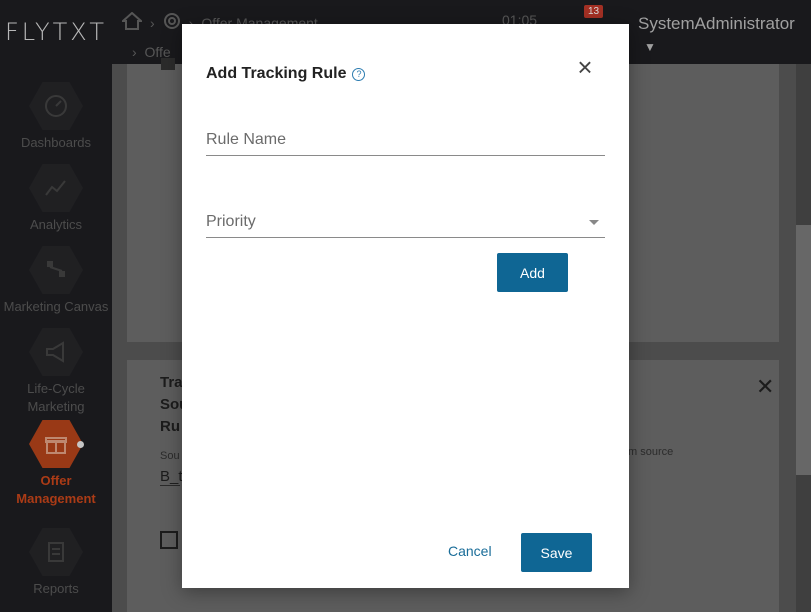  Describe the element at coordinates (470, 551) in the screenshot. I see `cancel-button: Cancel` at that location.